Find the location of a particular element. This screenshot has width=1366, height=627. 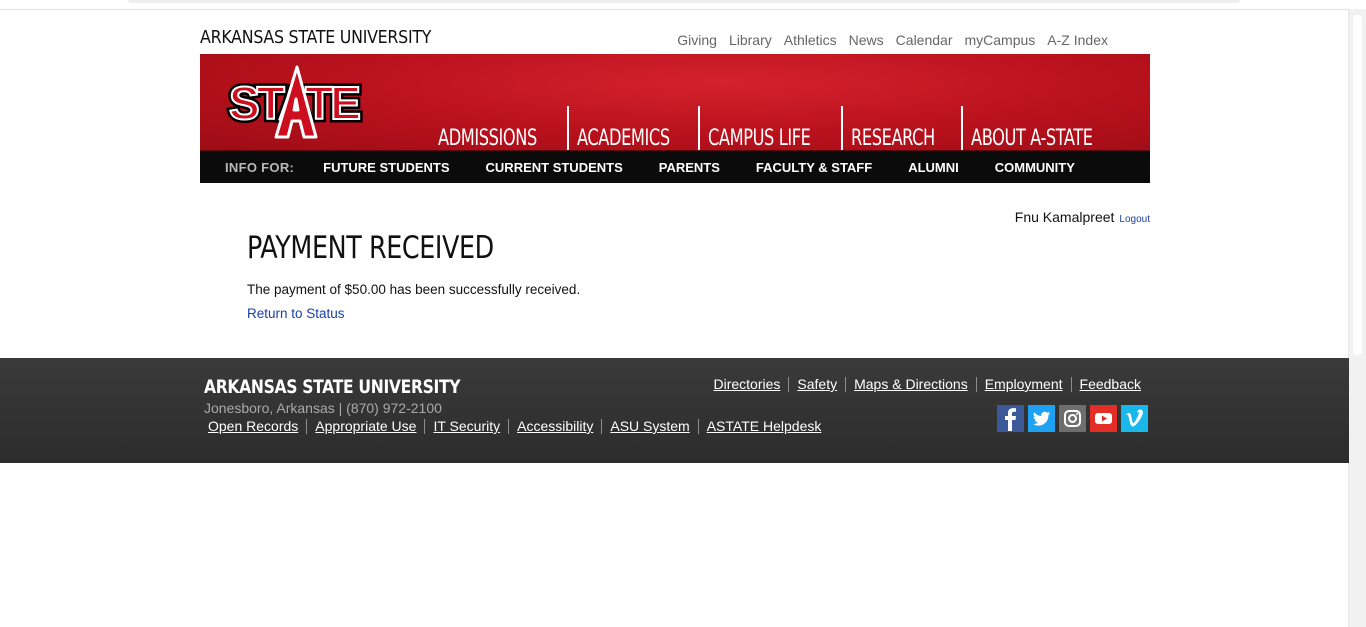

nav-admissions: ADMISSIONS is located at coordinates (498, 128).